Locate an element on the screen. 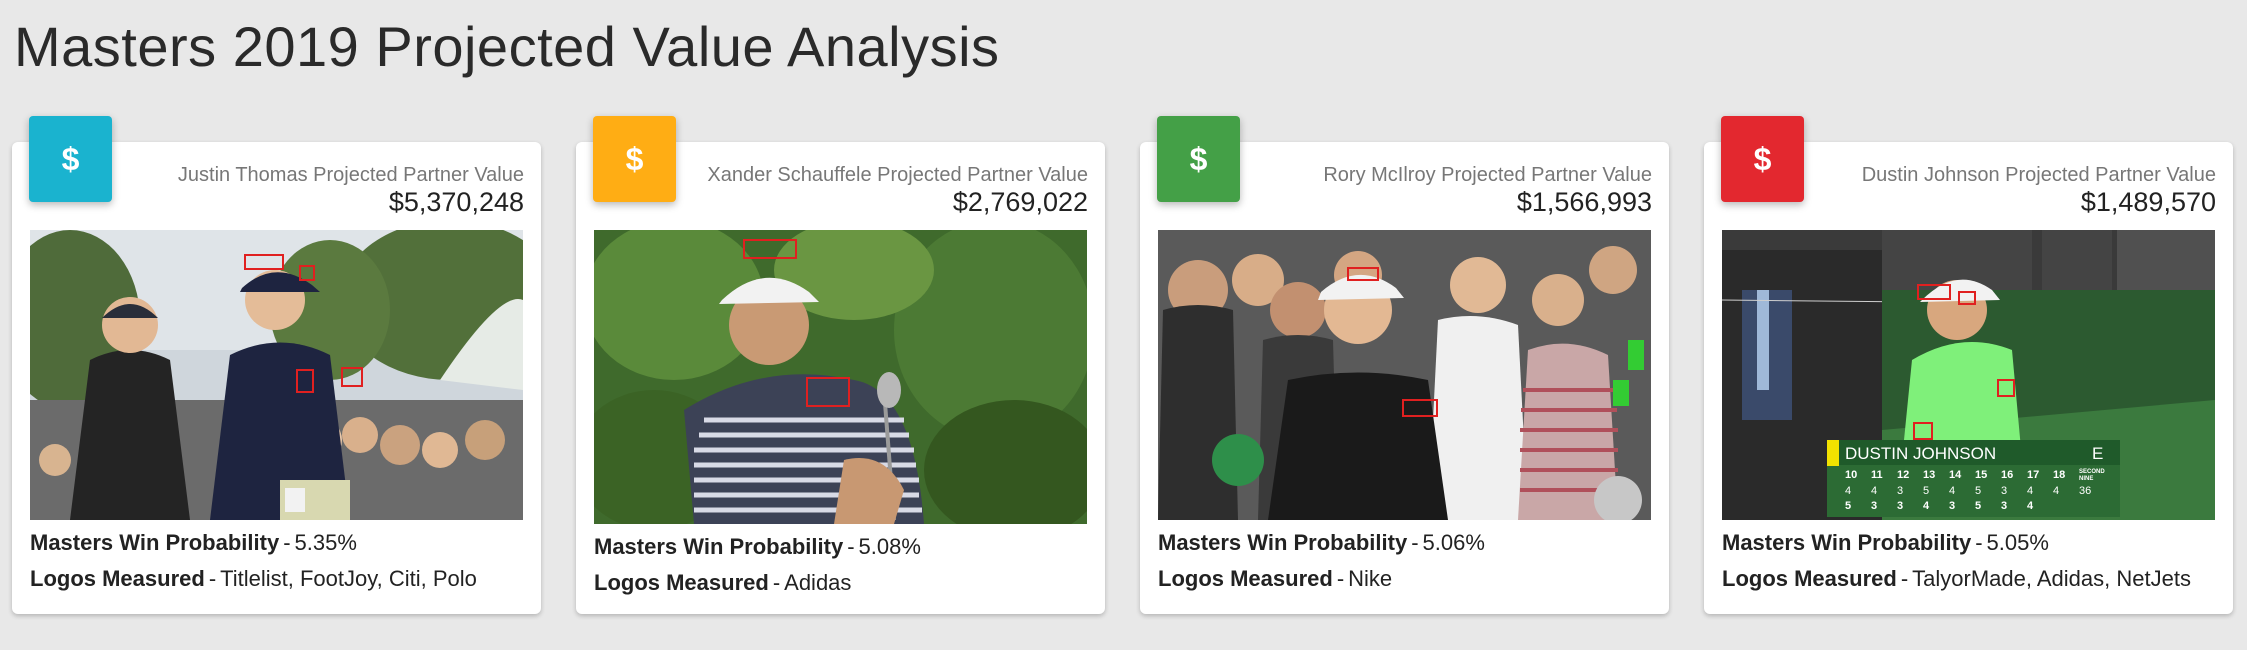  hole-number: 16 is located at coordinates (2007, 475).